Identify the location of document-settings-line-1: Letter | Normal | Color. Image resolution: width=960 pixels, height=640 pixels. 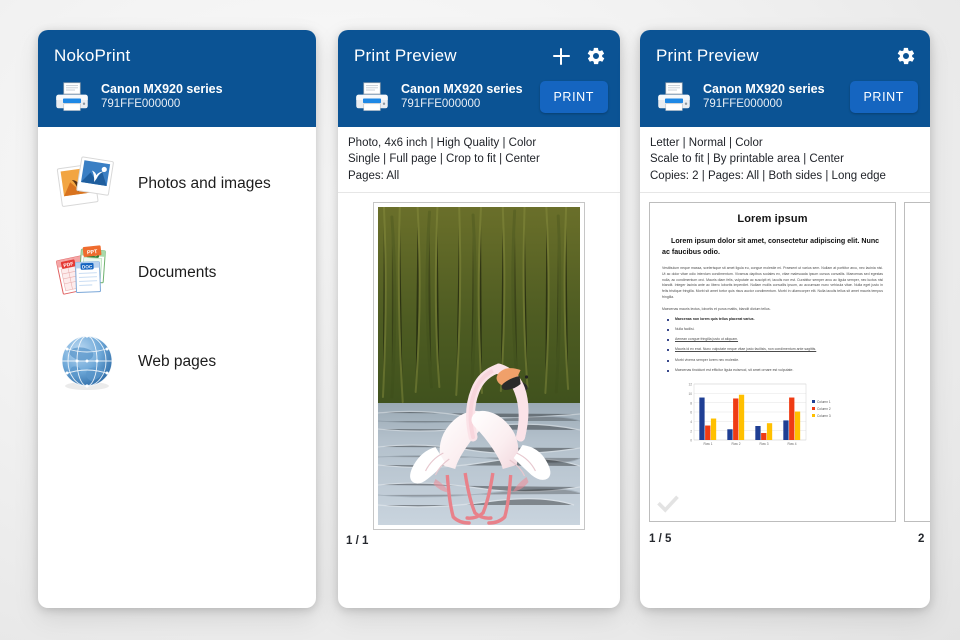
(706, 143).